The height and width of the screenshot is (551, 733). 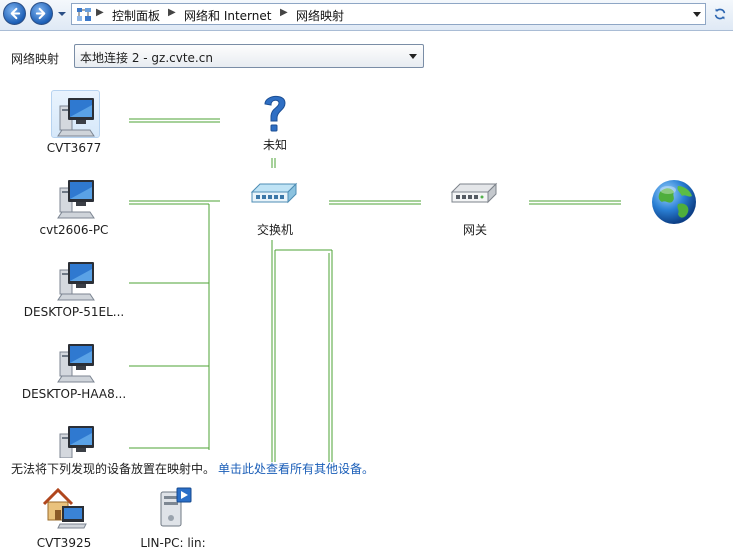 I want to click on internet-globe, so click(x=675, y=203).